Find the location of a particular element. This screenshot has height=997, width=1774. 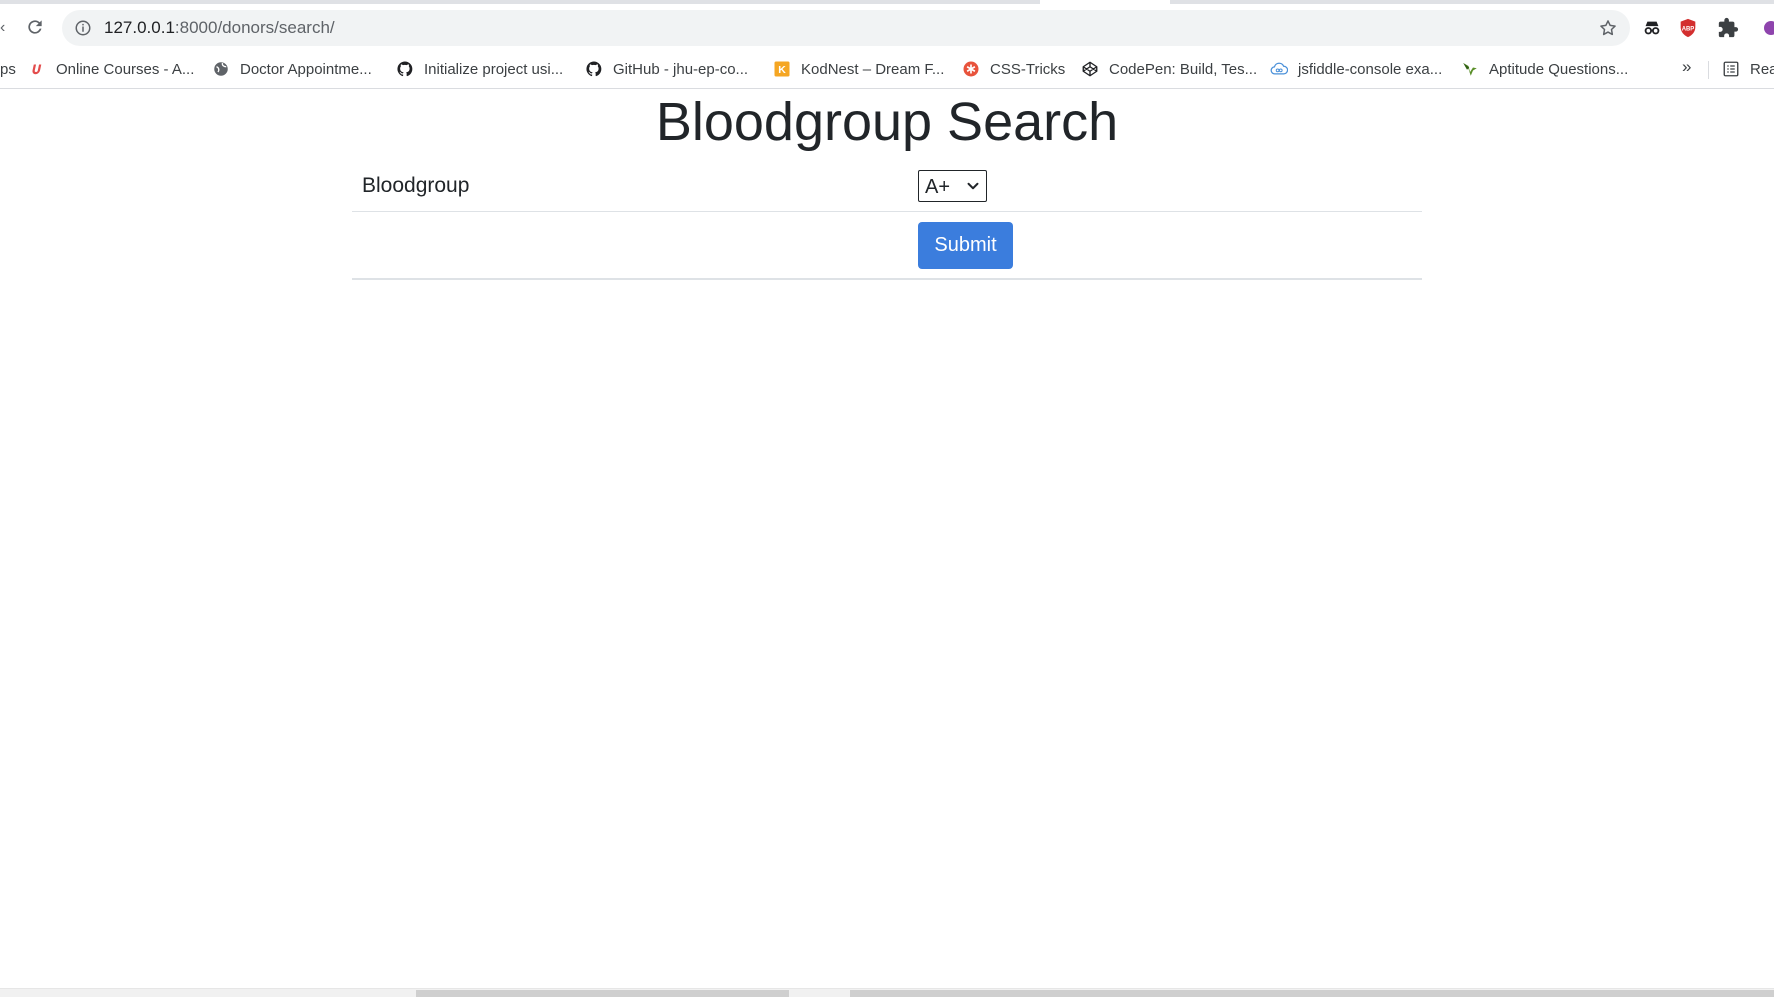

bookmark-star-icon is located at coordinates (1608, 28).